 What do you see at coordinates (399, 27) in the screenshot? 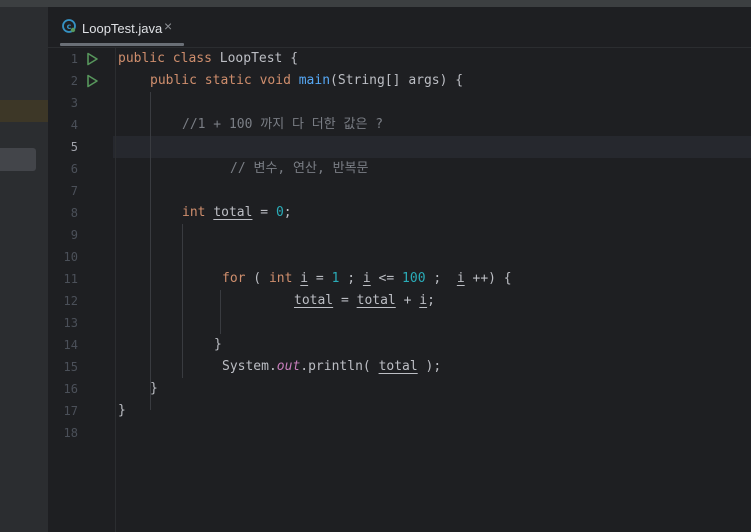
I see `editor-tab-bar: c LoopTest.java ×` at bounding box center [399, 27].